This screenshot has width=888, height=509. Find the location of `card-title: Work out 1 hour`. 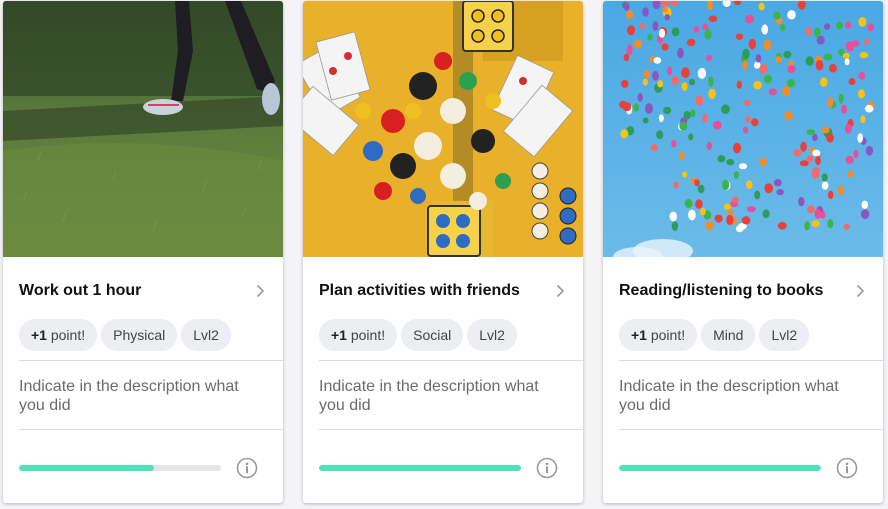

card-title: Work out 1 hour is located at coordinates (80, 290).